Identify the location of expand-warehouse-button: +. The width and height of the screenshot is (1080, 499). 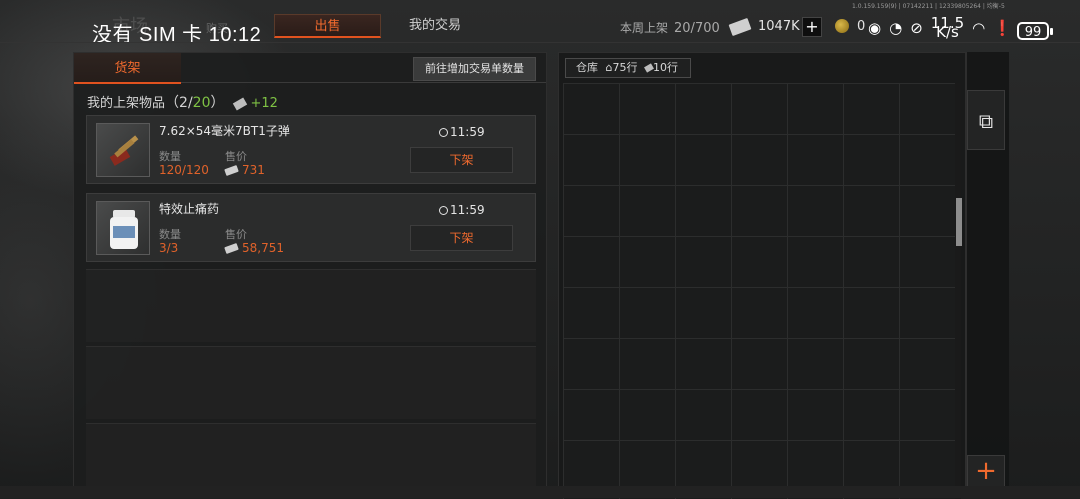
(986, 471).